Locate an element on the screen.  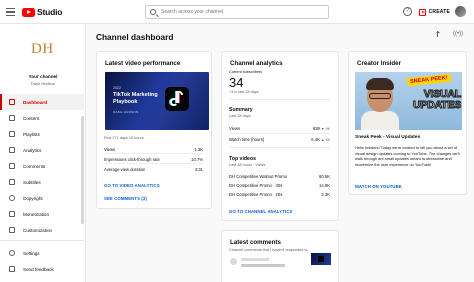
top-video-title: DH Competitive Walmut Promo is located at coordinates (258, 176).